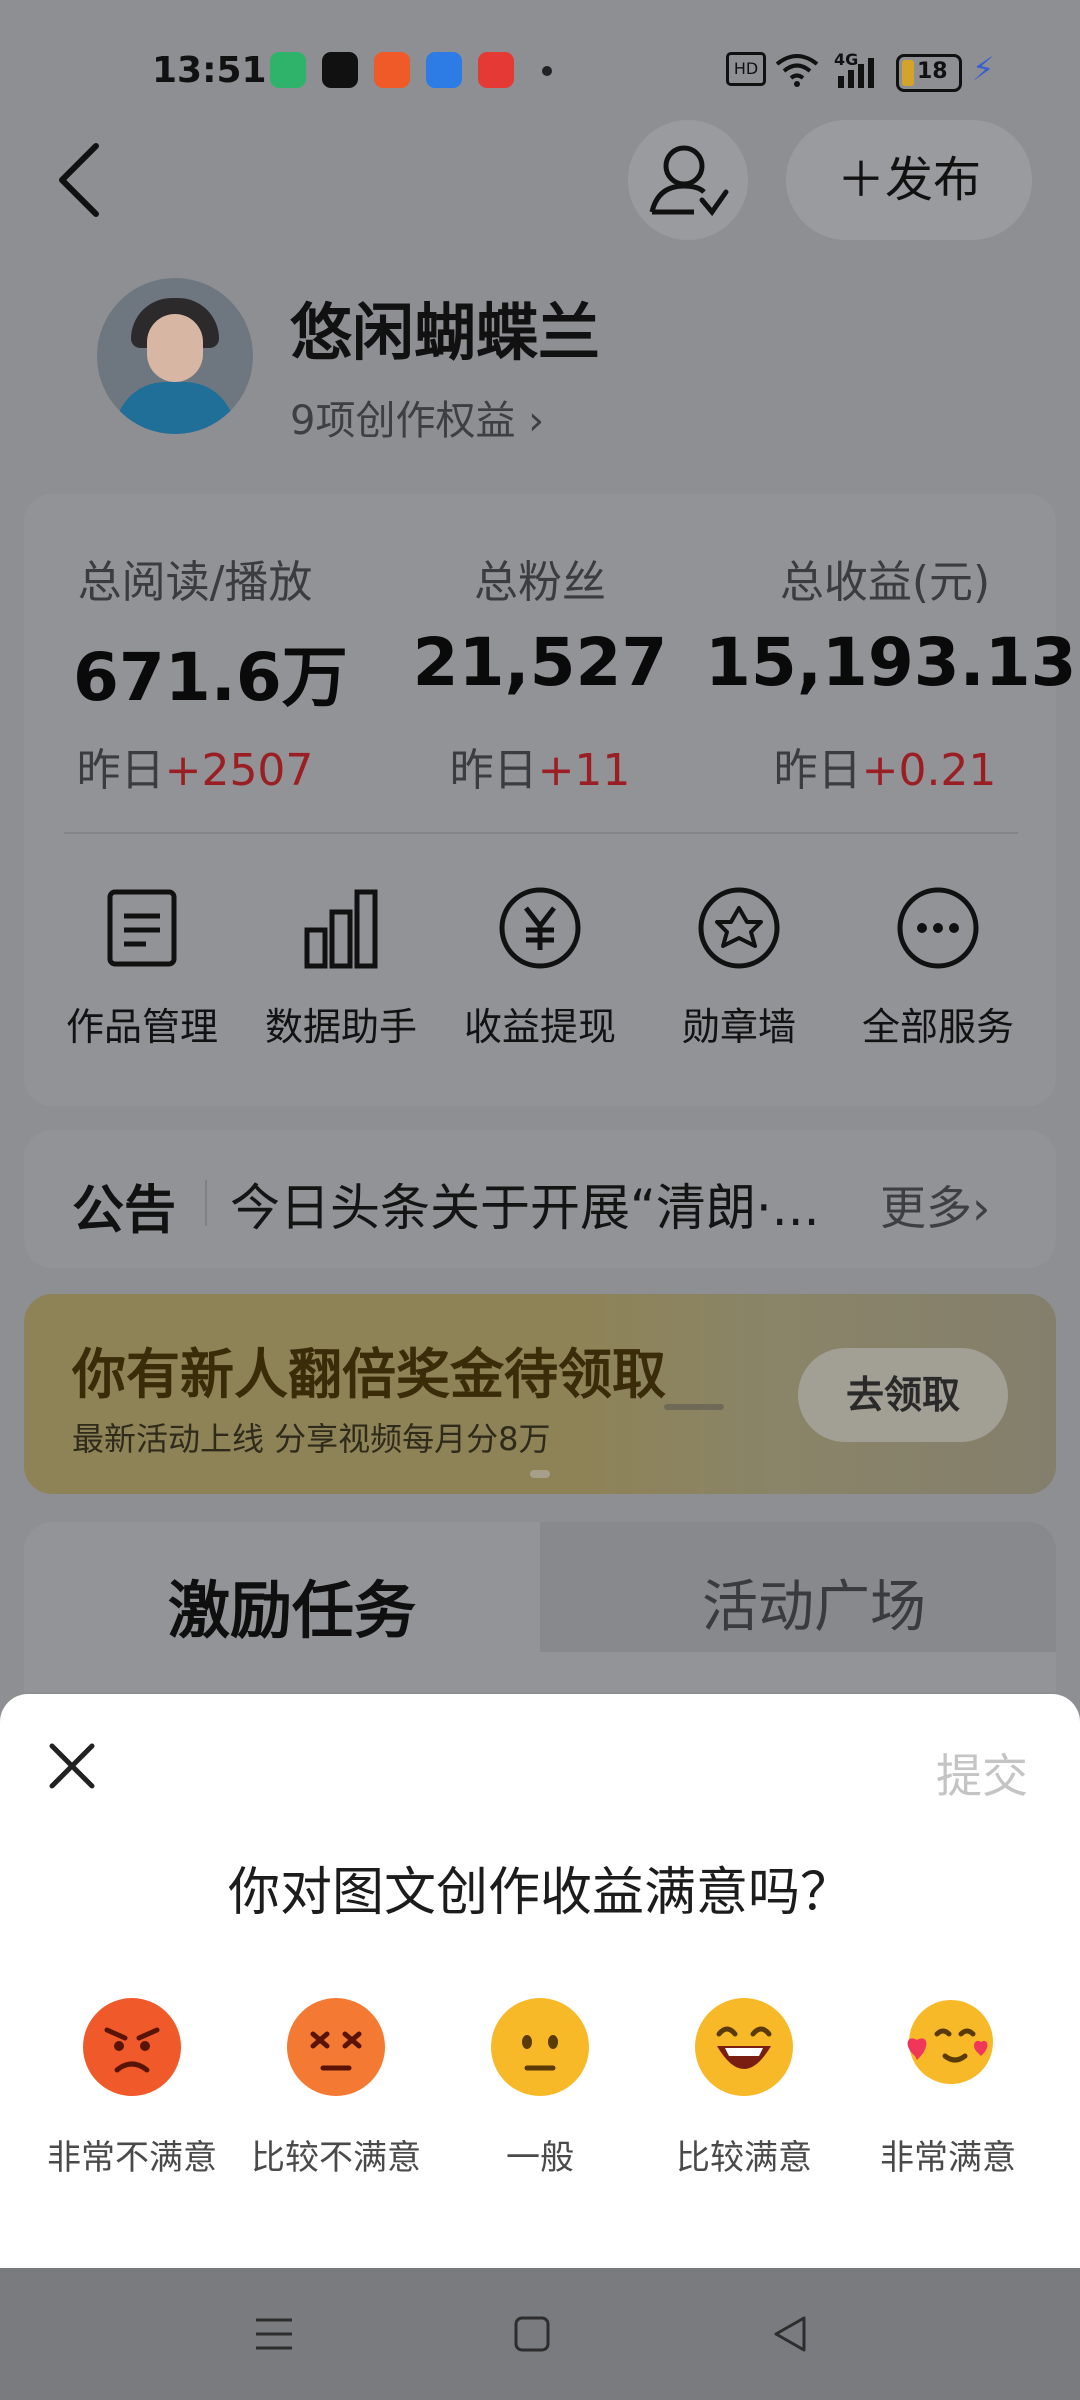  I want to click on more-notifications-dot, so click(547, 71).